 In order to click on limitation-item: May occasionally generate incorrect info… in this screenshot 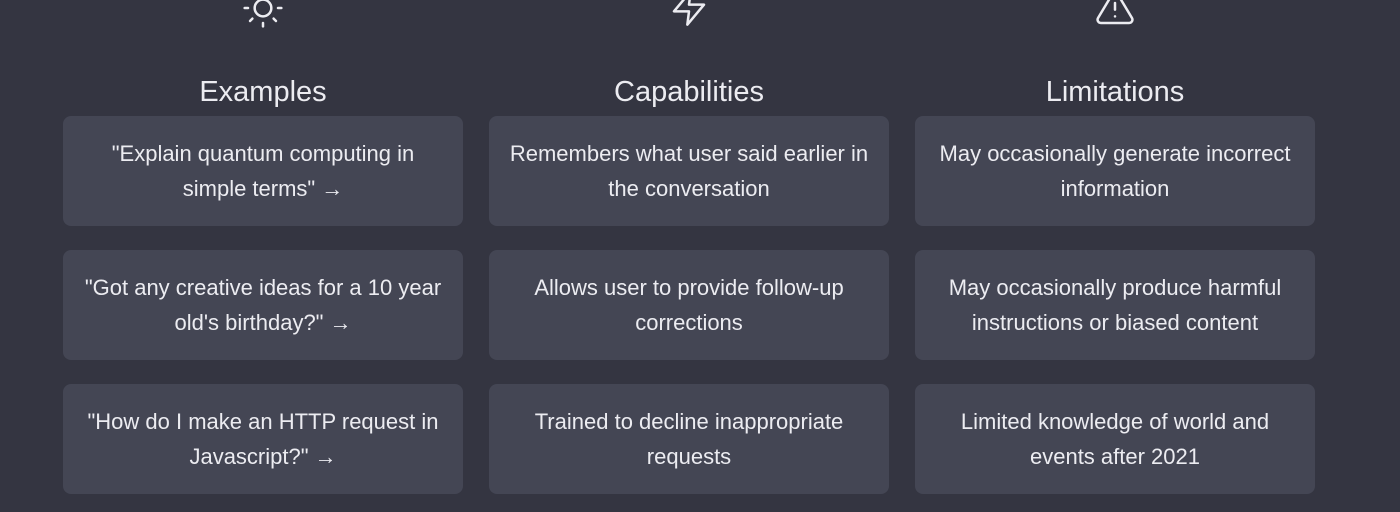, I will do `click(1115, 171)`.